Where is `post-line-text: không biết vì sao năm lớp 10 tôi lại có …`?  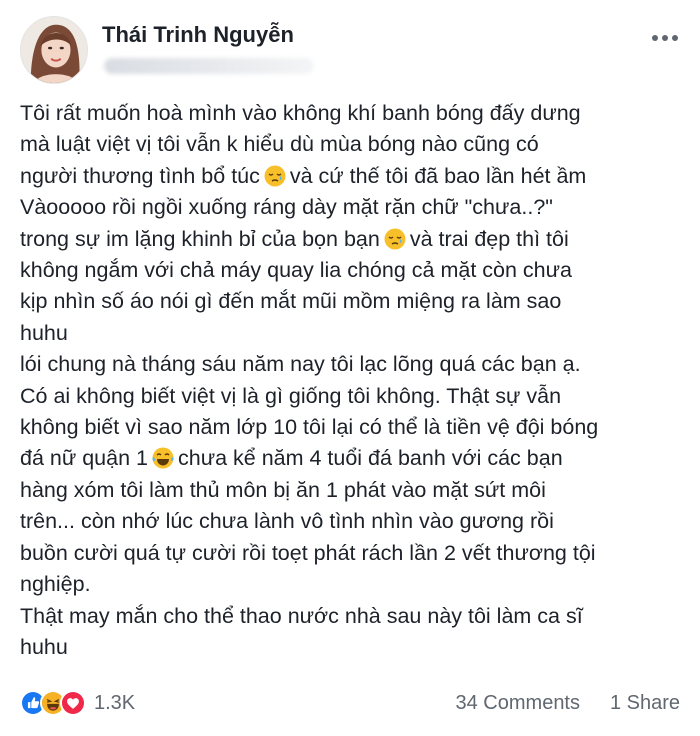 post-line-text: không biết vì sao năm lớp 10 tôi lại có … is located at coordinates (309, 427).